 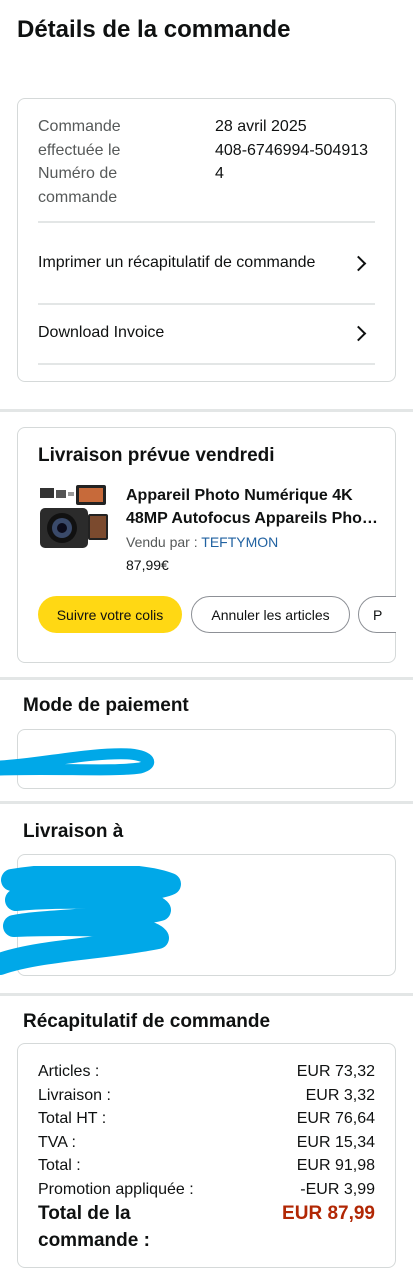 I want to click on order-total-row: Total de la commande : EUR 87,99, so click(x=206, y=1227).